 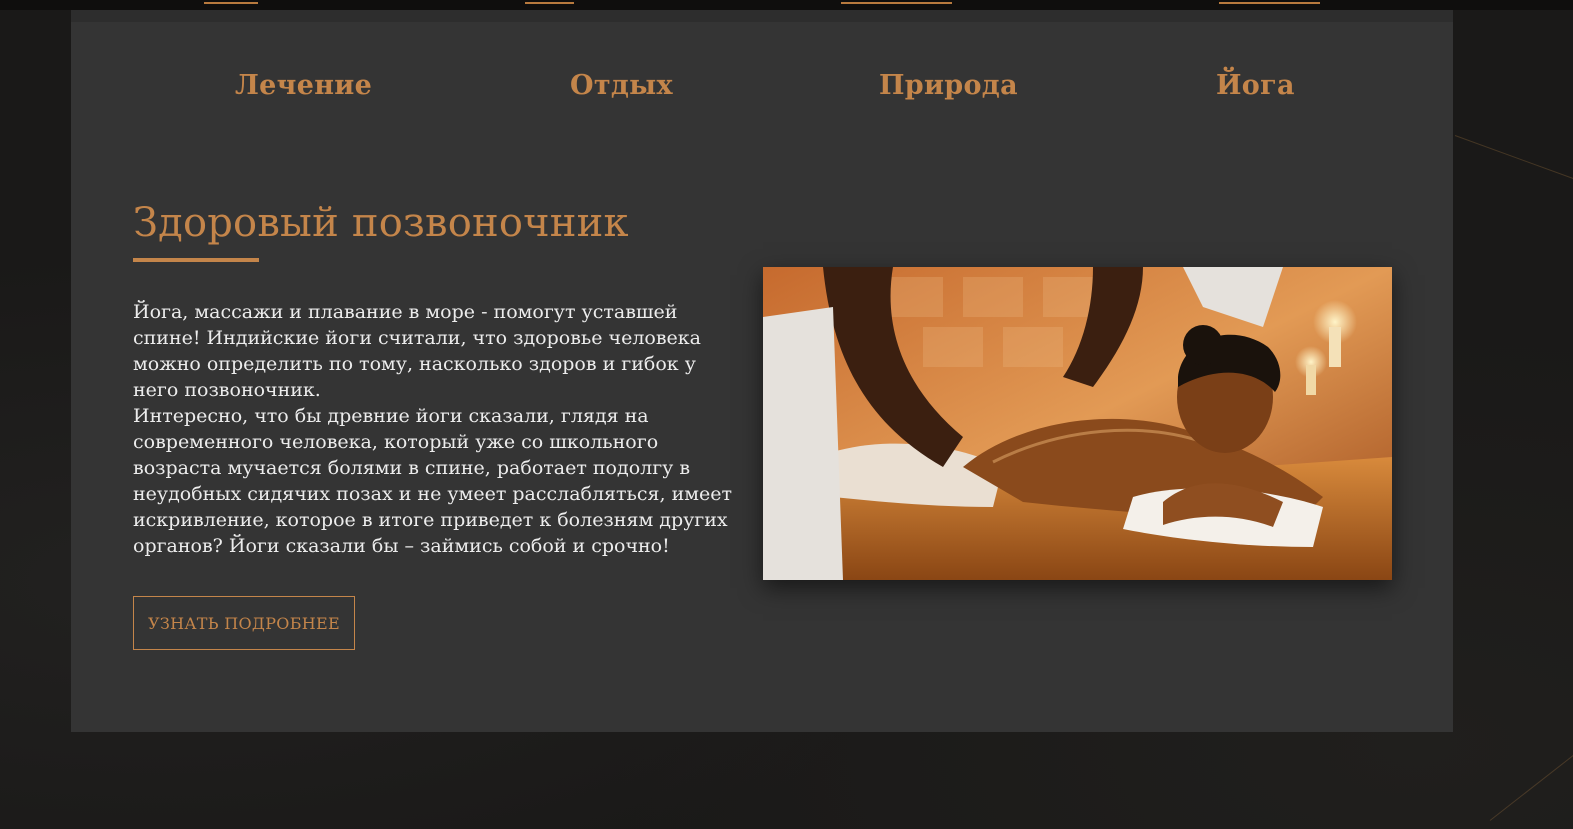 What do you see at coordinates (1255, 85) in the screenshot?
I see `tab-yoga: Йога` at bounding box center [1255, 85].